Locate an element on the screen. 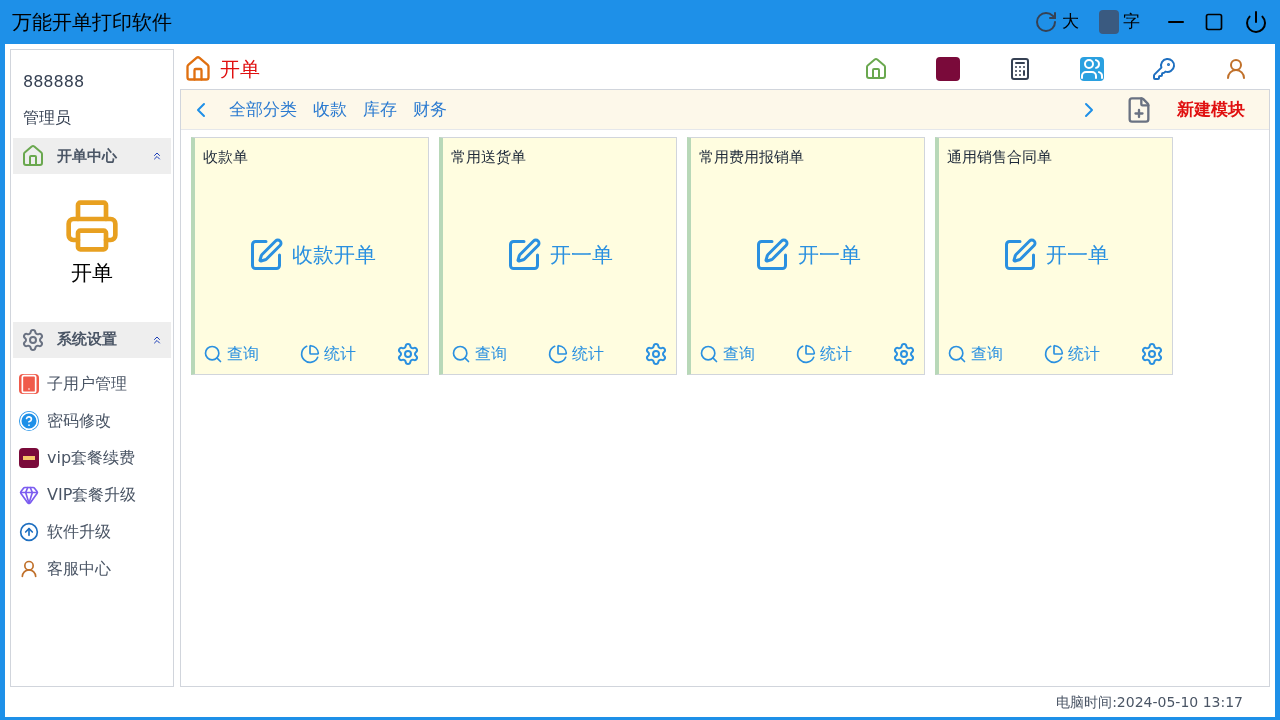  users-icon is located at coordinates (1092, 69).